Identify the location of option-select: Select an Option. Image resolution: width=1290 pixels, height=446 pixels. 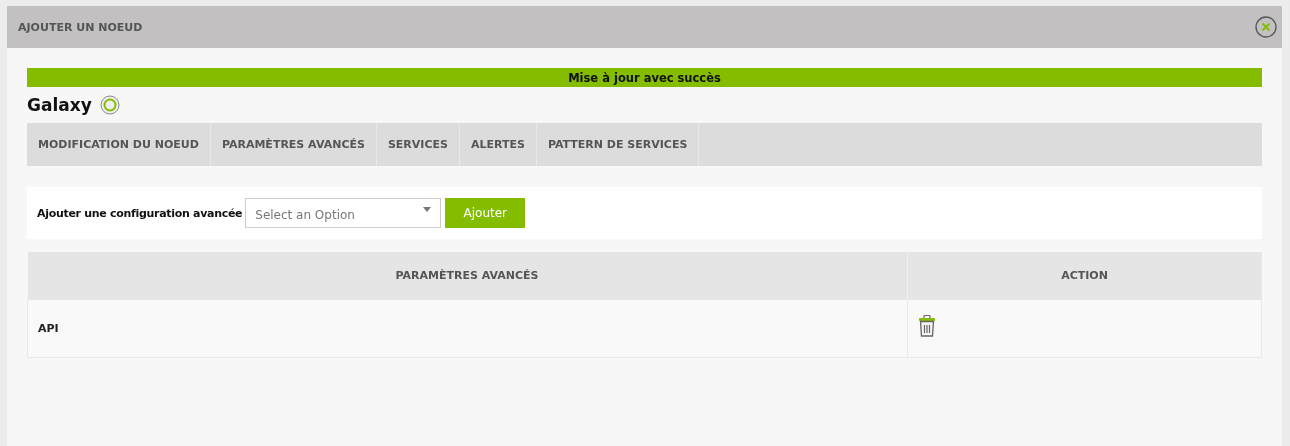
(343, 213).